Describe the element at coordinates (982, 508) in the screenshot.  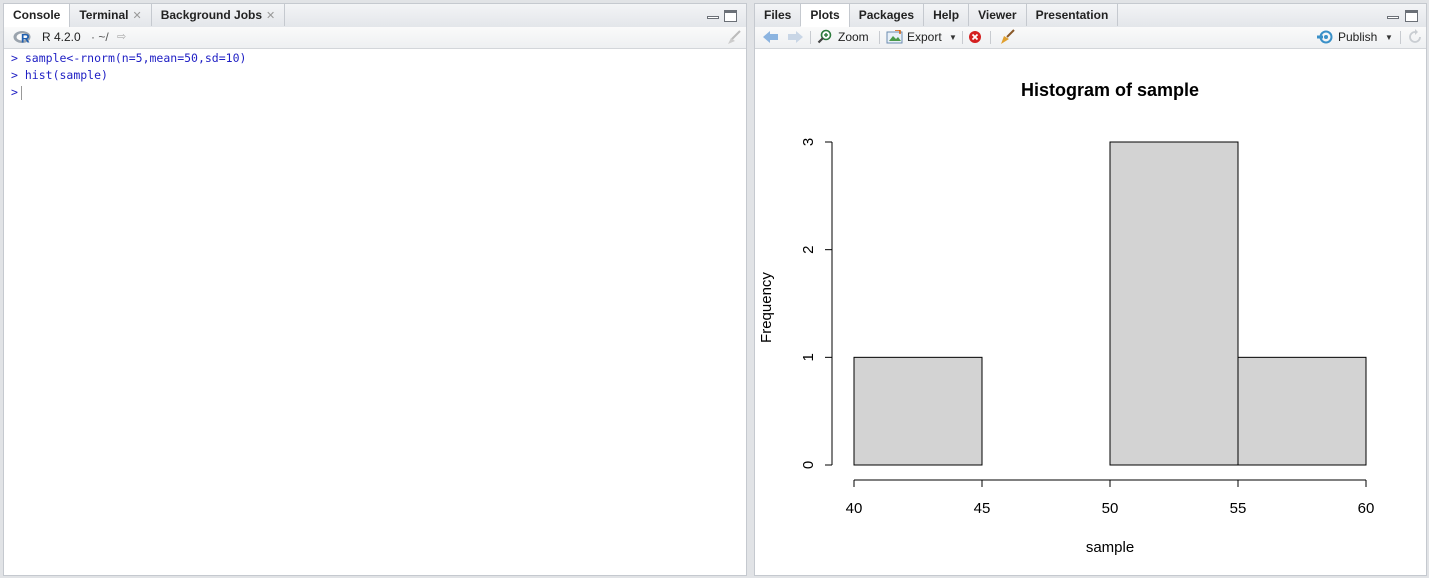
I see `x-tick-label: 45` at that location.